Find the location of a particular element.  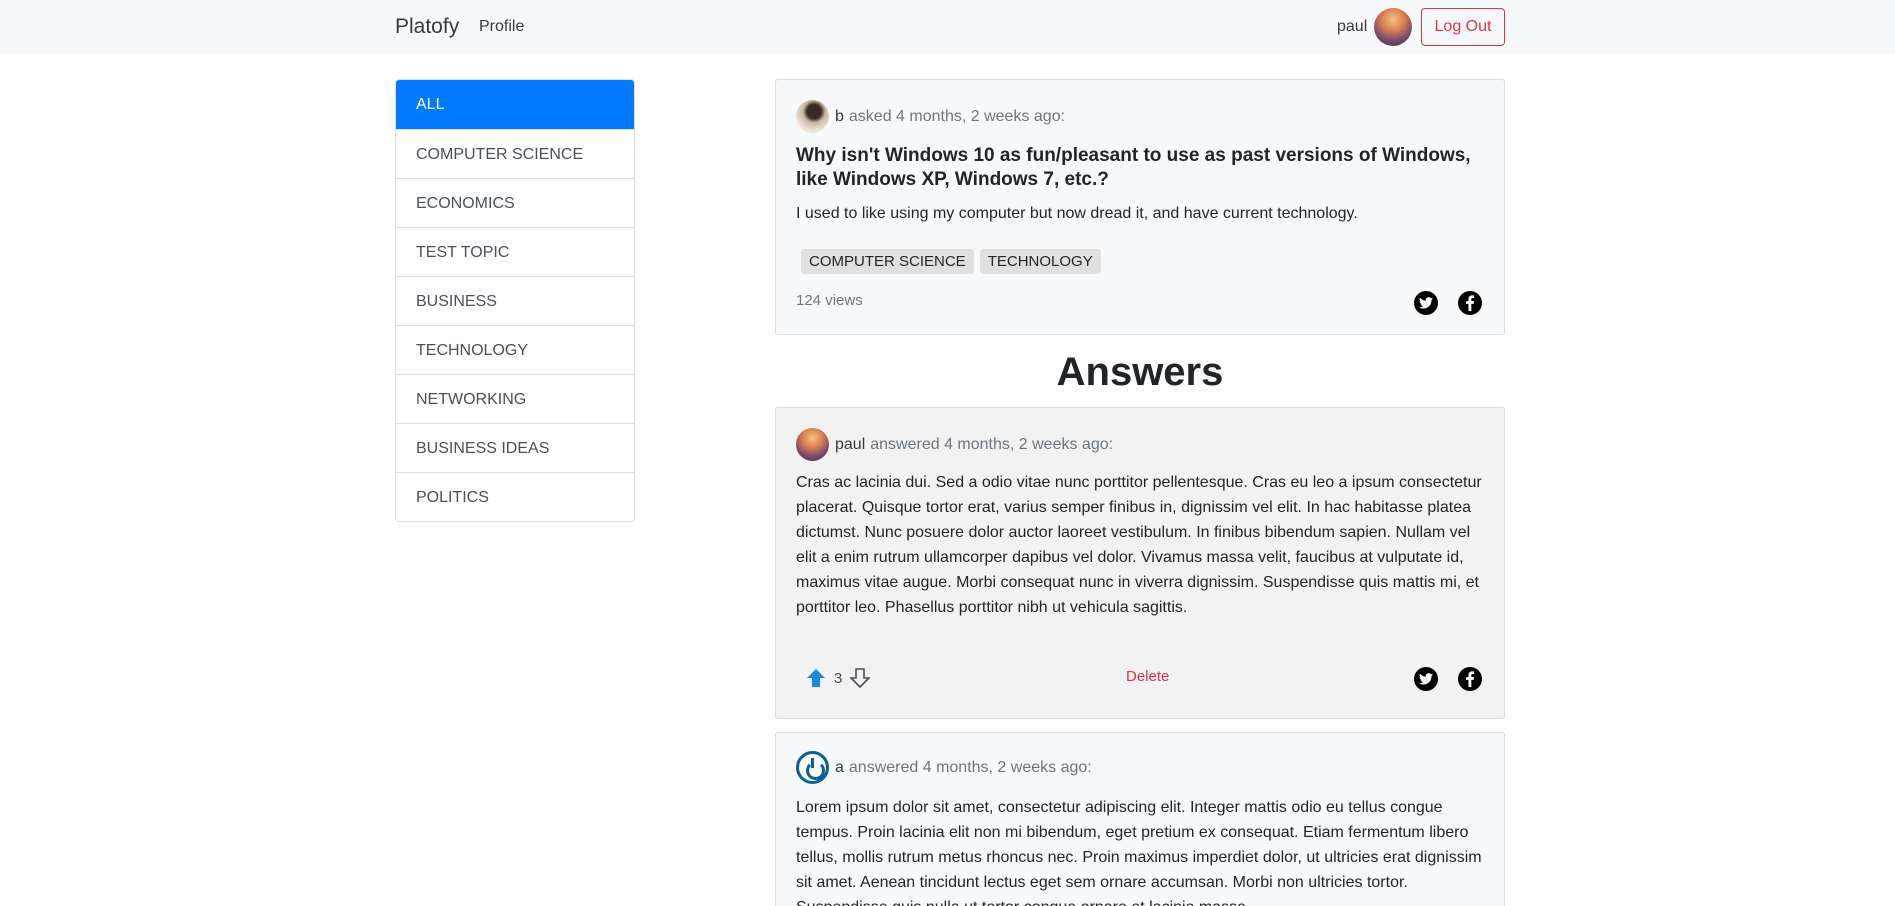

answer-meta: a answered 4 months, 2 weeks ago: is located at coordinates (944, 767).